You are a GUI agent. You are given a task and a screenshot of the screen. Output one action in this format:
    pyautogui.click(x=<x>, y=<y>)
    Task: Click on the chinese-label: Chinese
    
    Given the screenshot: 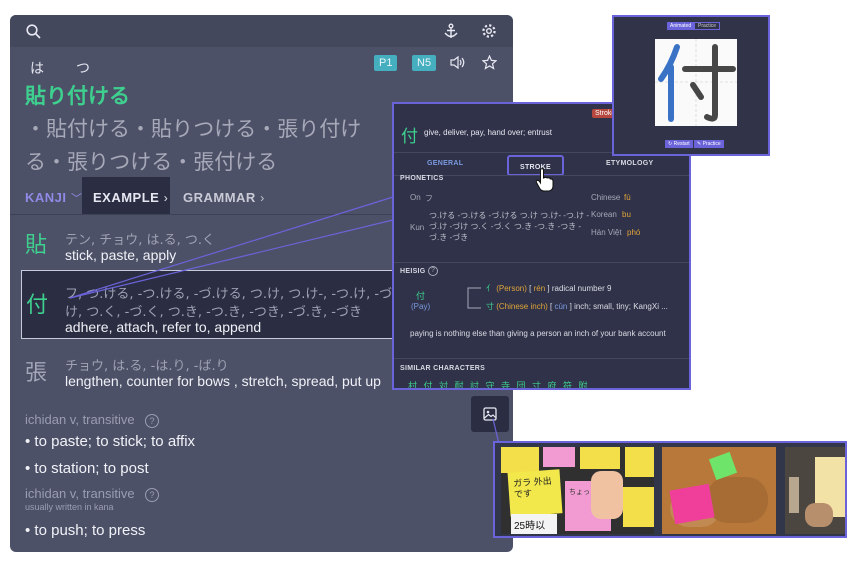 What is the action you would take?
    pyautogui.click(x=606, y=197)
    